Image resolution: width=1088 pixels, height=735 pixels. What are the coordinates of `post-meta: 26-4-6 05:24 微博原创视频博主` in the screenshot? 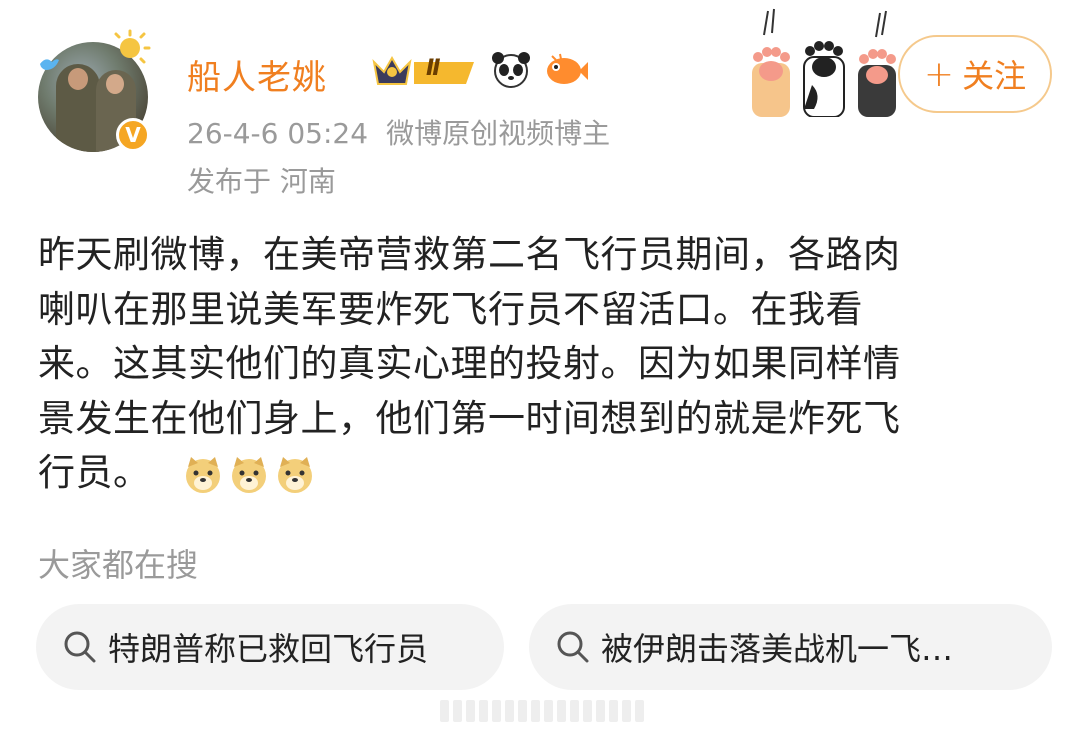 It's located at (398, 132).